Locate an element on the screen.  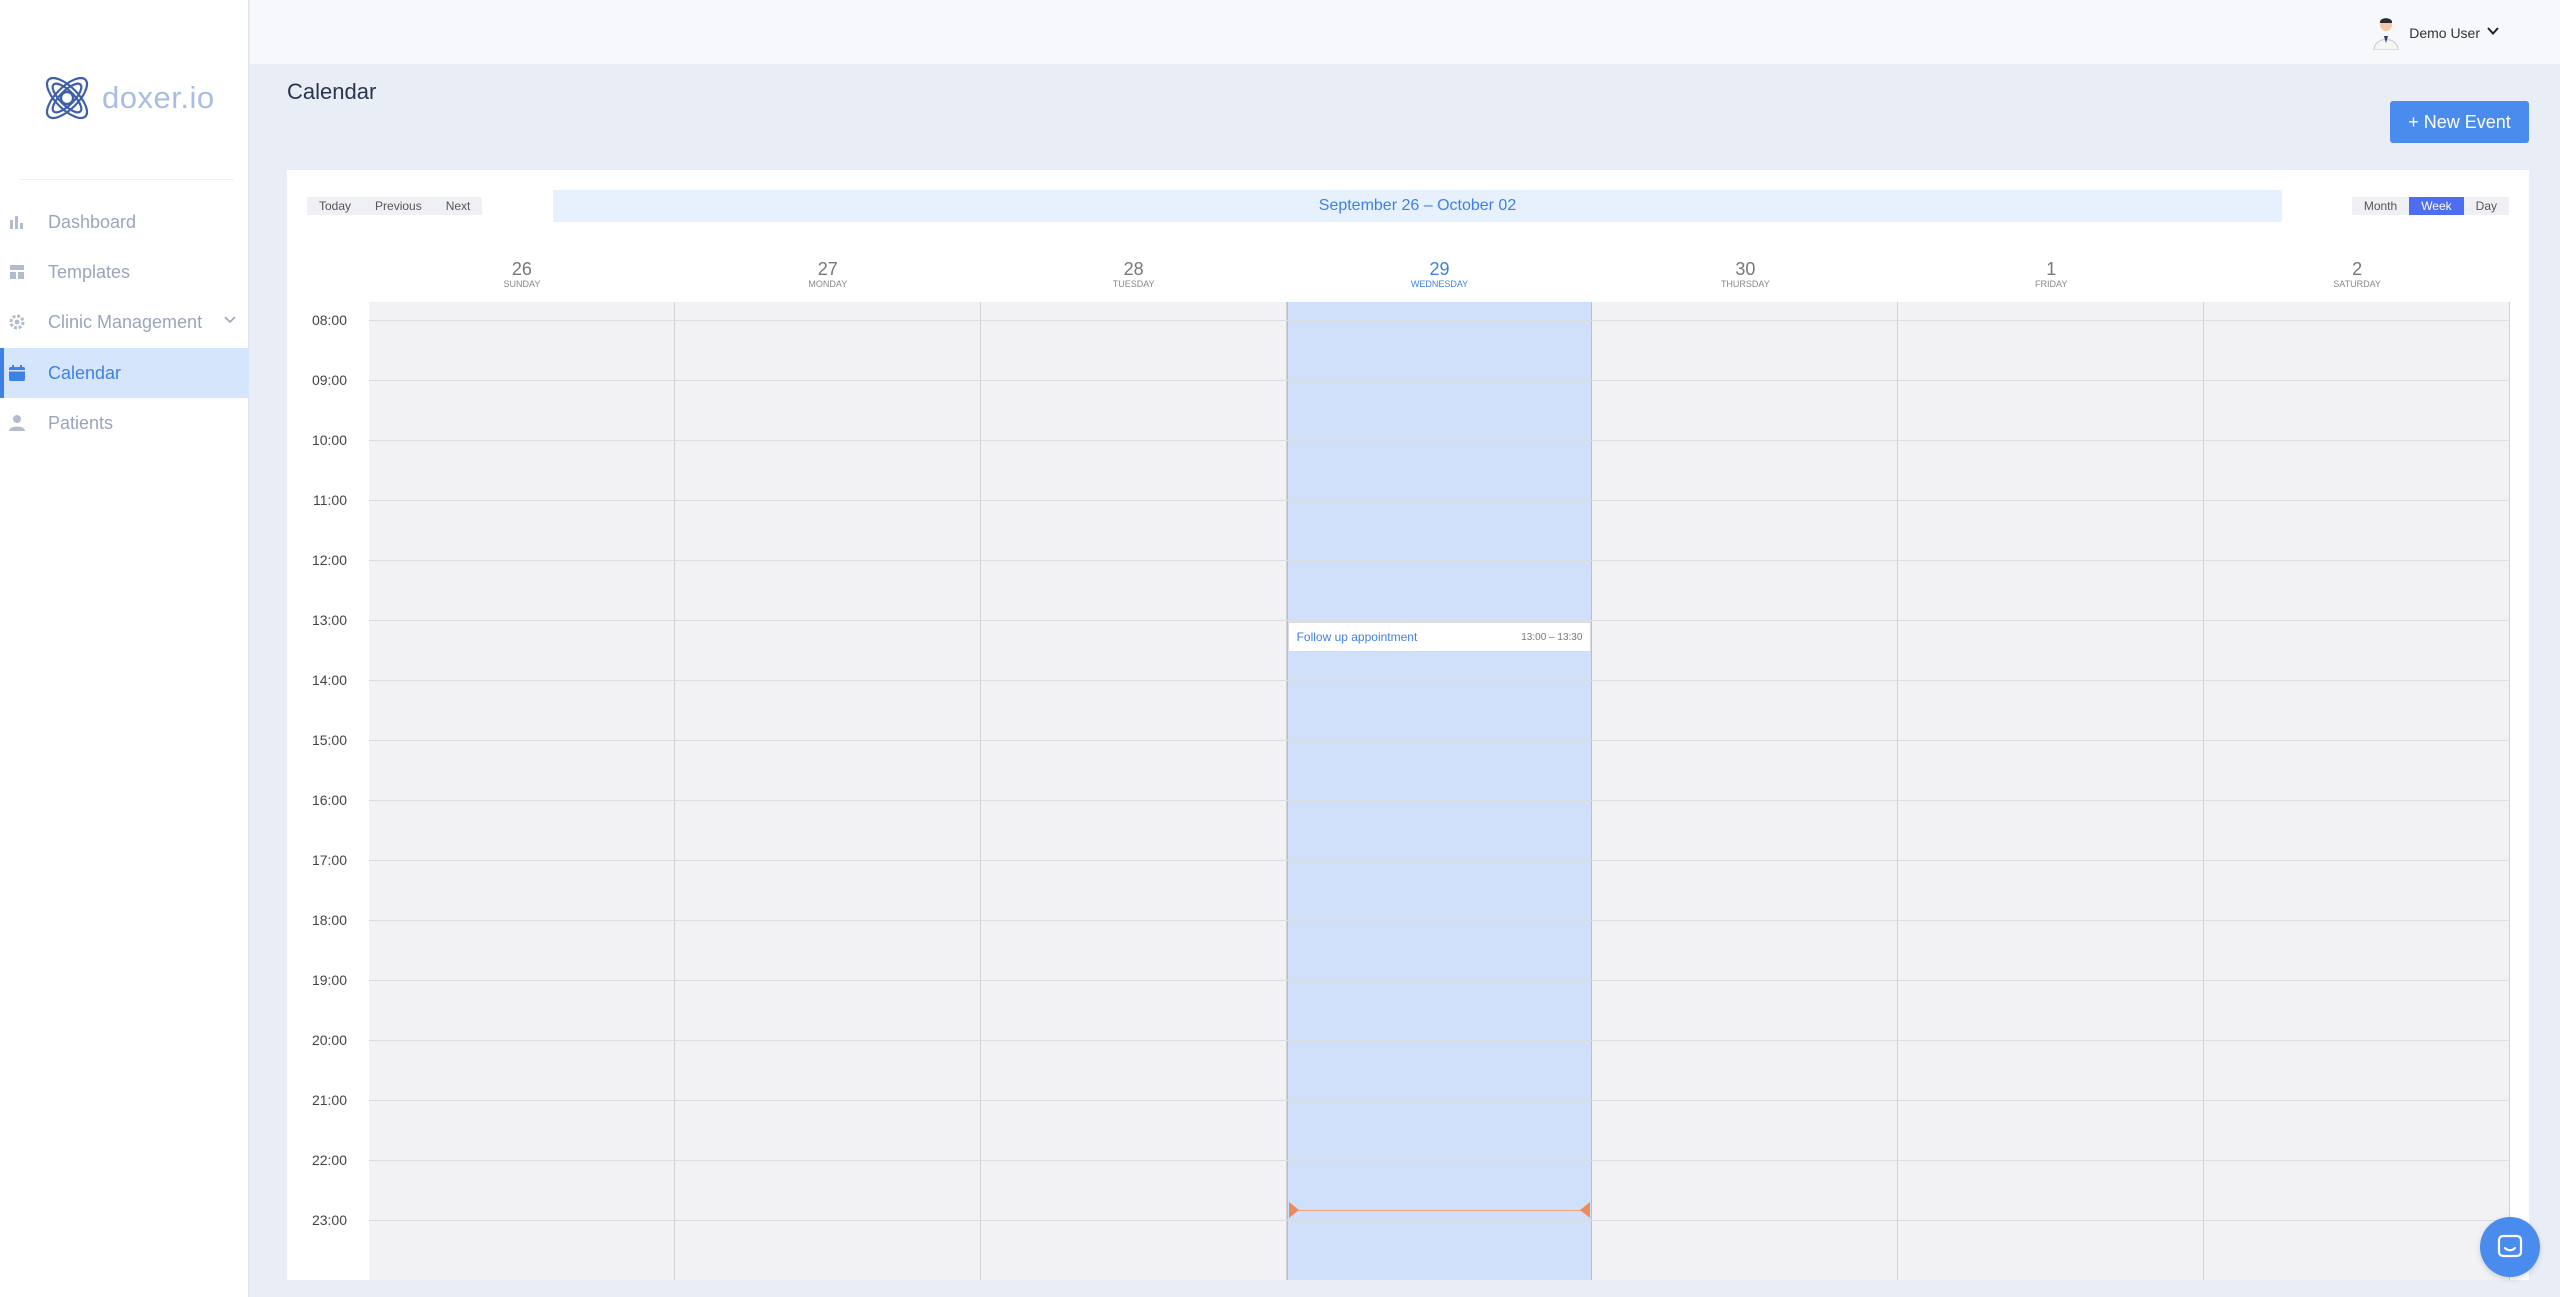
day-name: SATURDAY is located at coordinates (2357, 284).